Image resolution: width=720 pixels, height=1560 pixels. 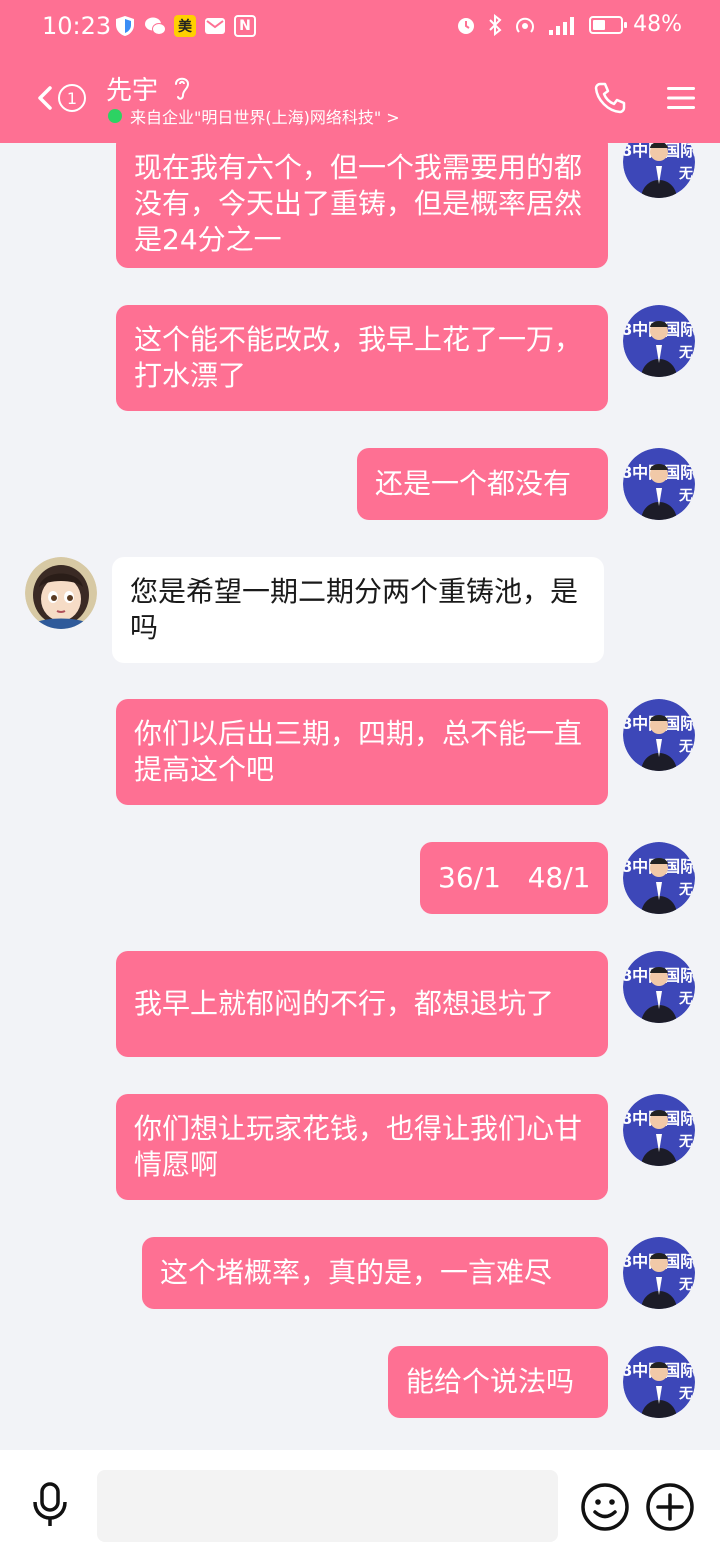 I want to click on message-bubble: 这个堵概率，真的是，一言难尽, so click(x=375, y=1273).